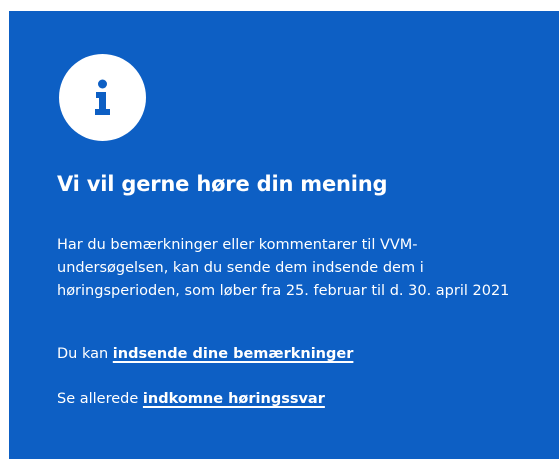  Describe the element at coordinates (222, 184) in the screenshot. I see `info-heading: Vi vil gerne høre din mening` at that location.